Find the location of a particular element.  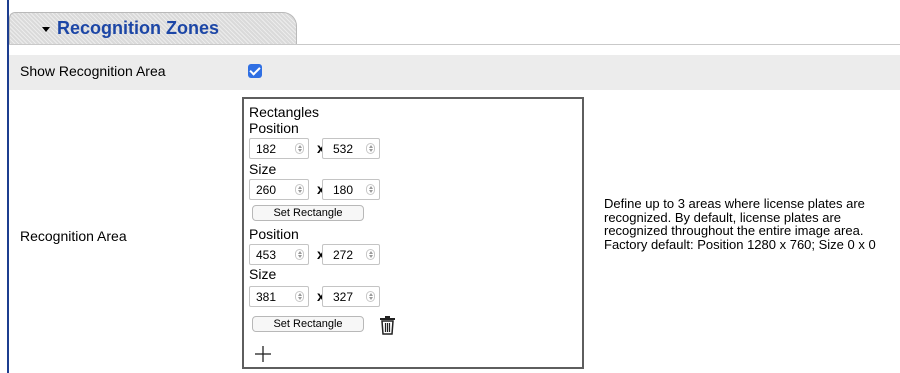

size-height-input: 180 is located at coordinates (351, 189).